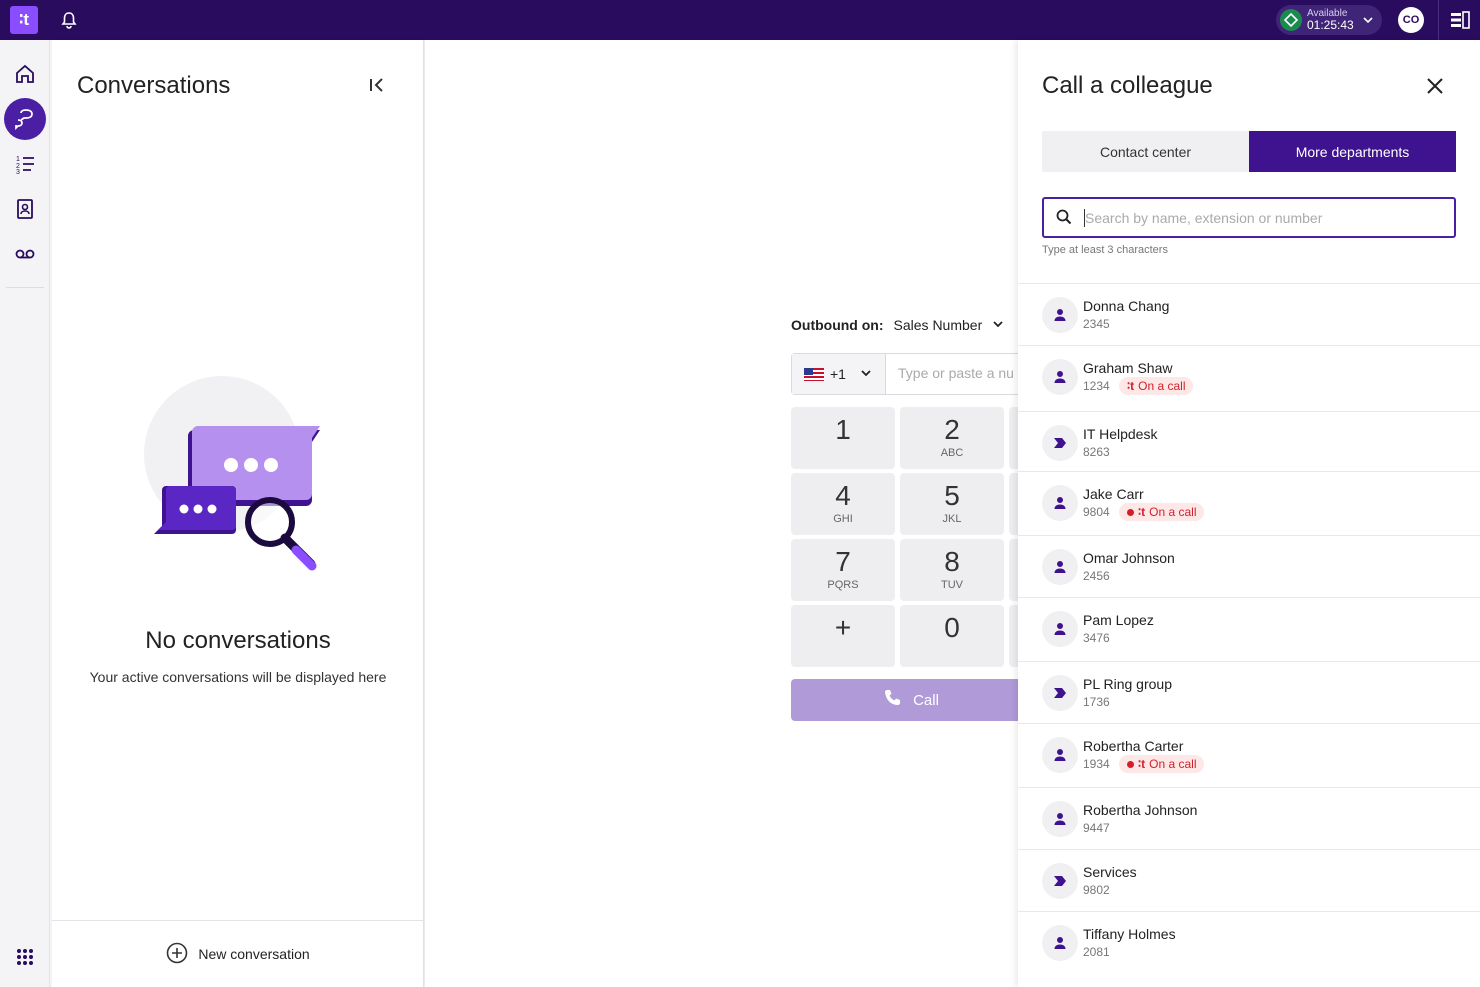 Image resolution: width=1480 pixels, height=987 pixels. I want to click on dial-key-0: 0, so click(952, 636).